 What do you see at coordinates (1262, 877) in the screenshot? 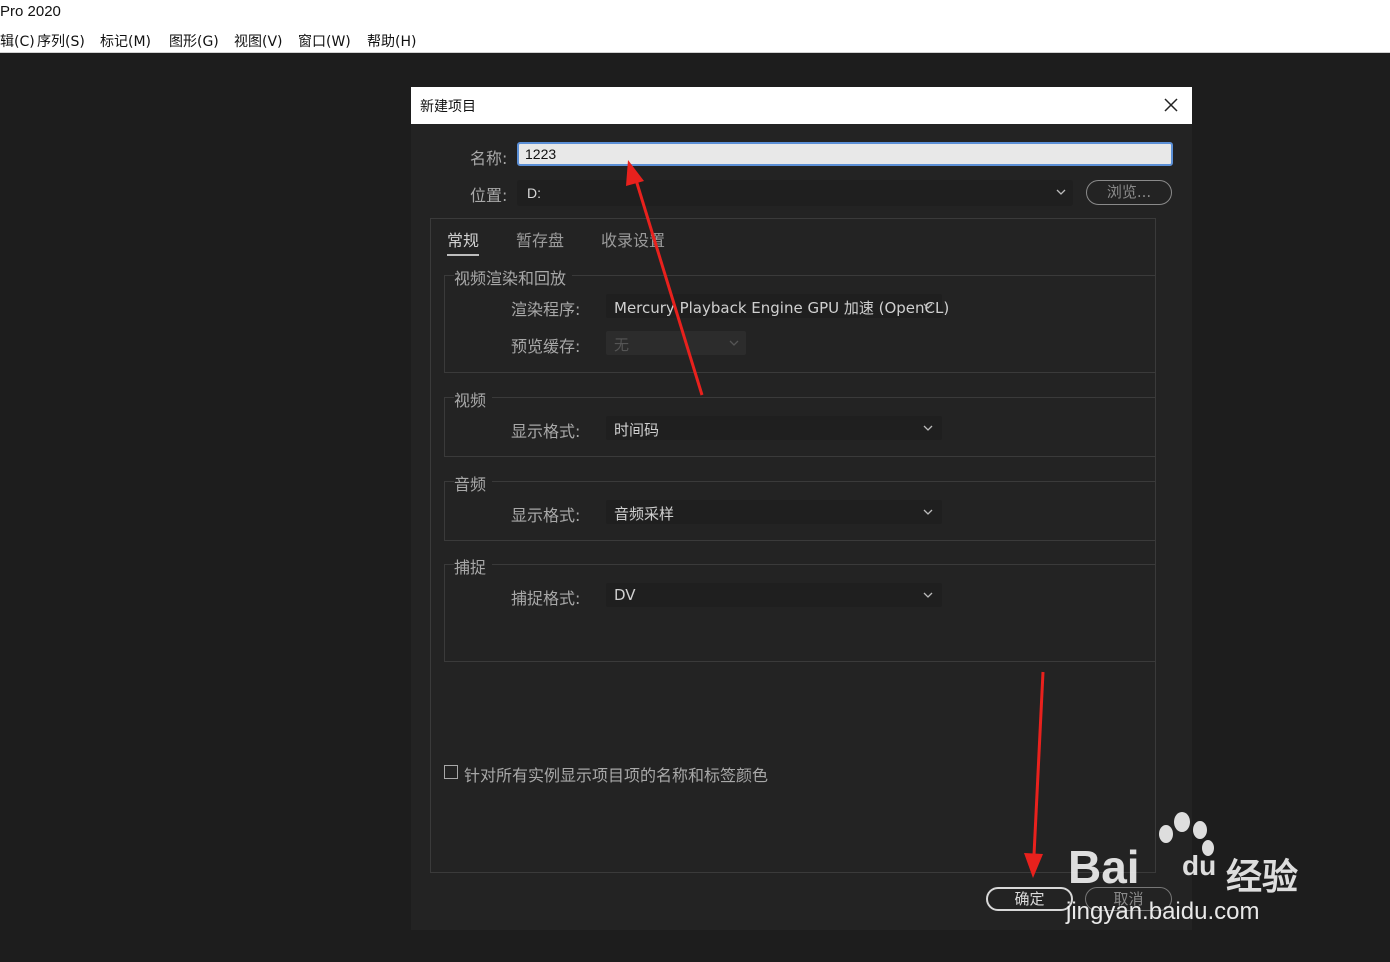
I see `watermark-suffix: 经验` at bounding box center [1262, 877].